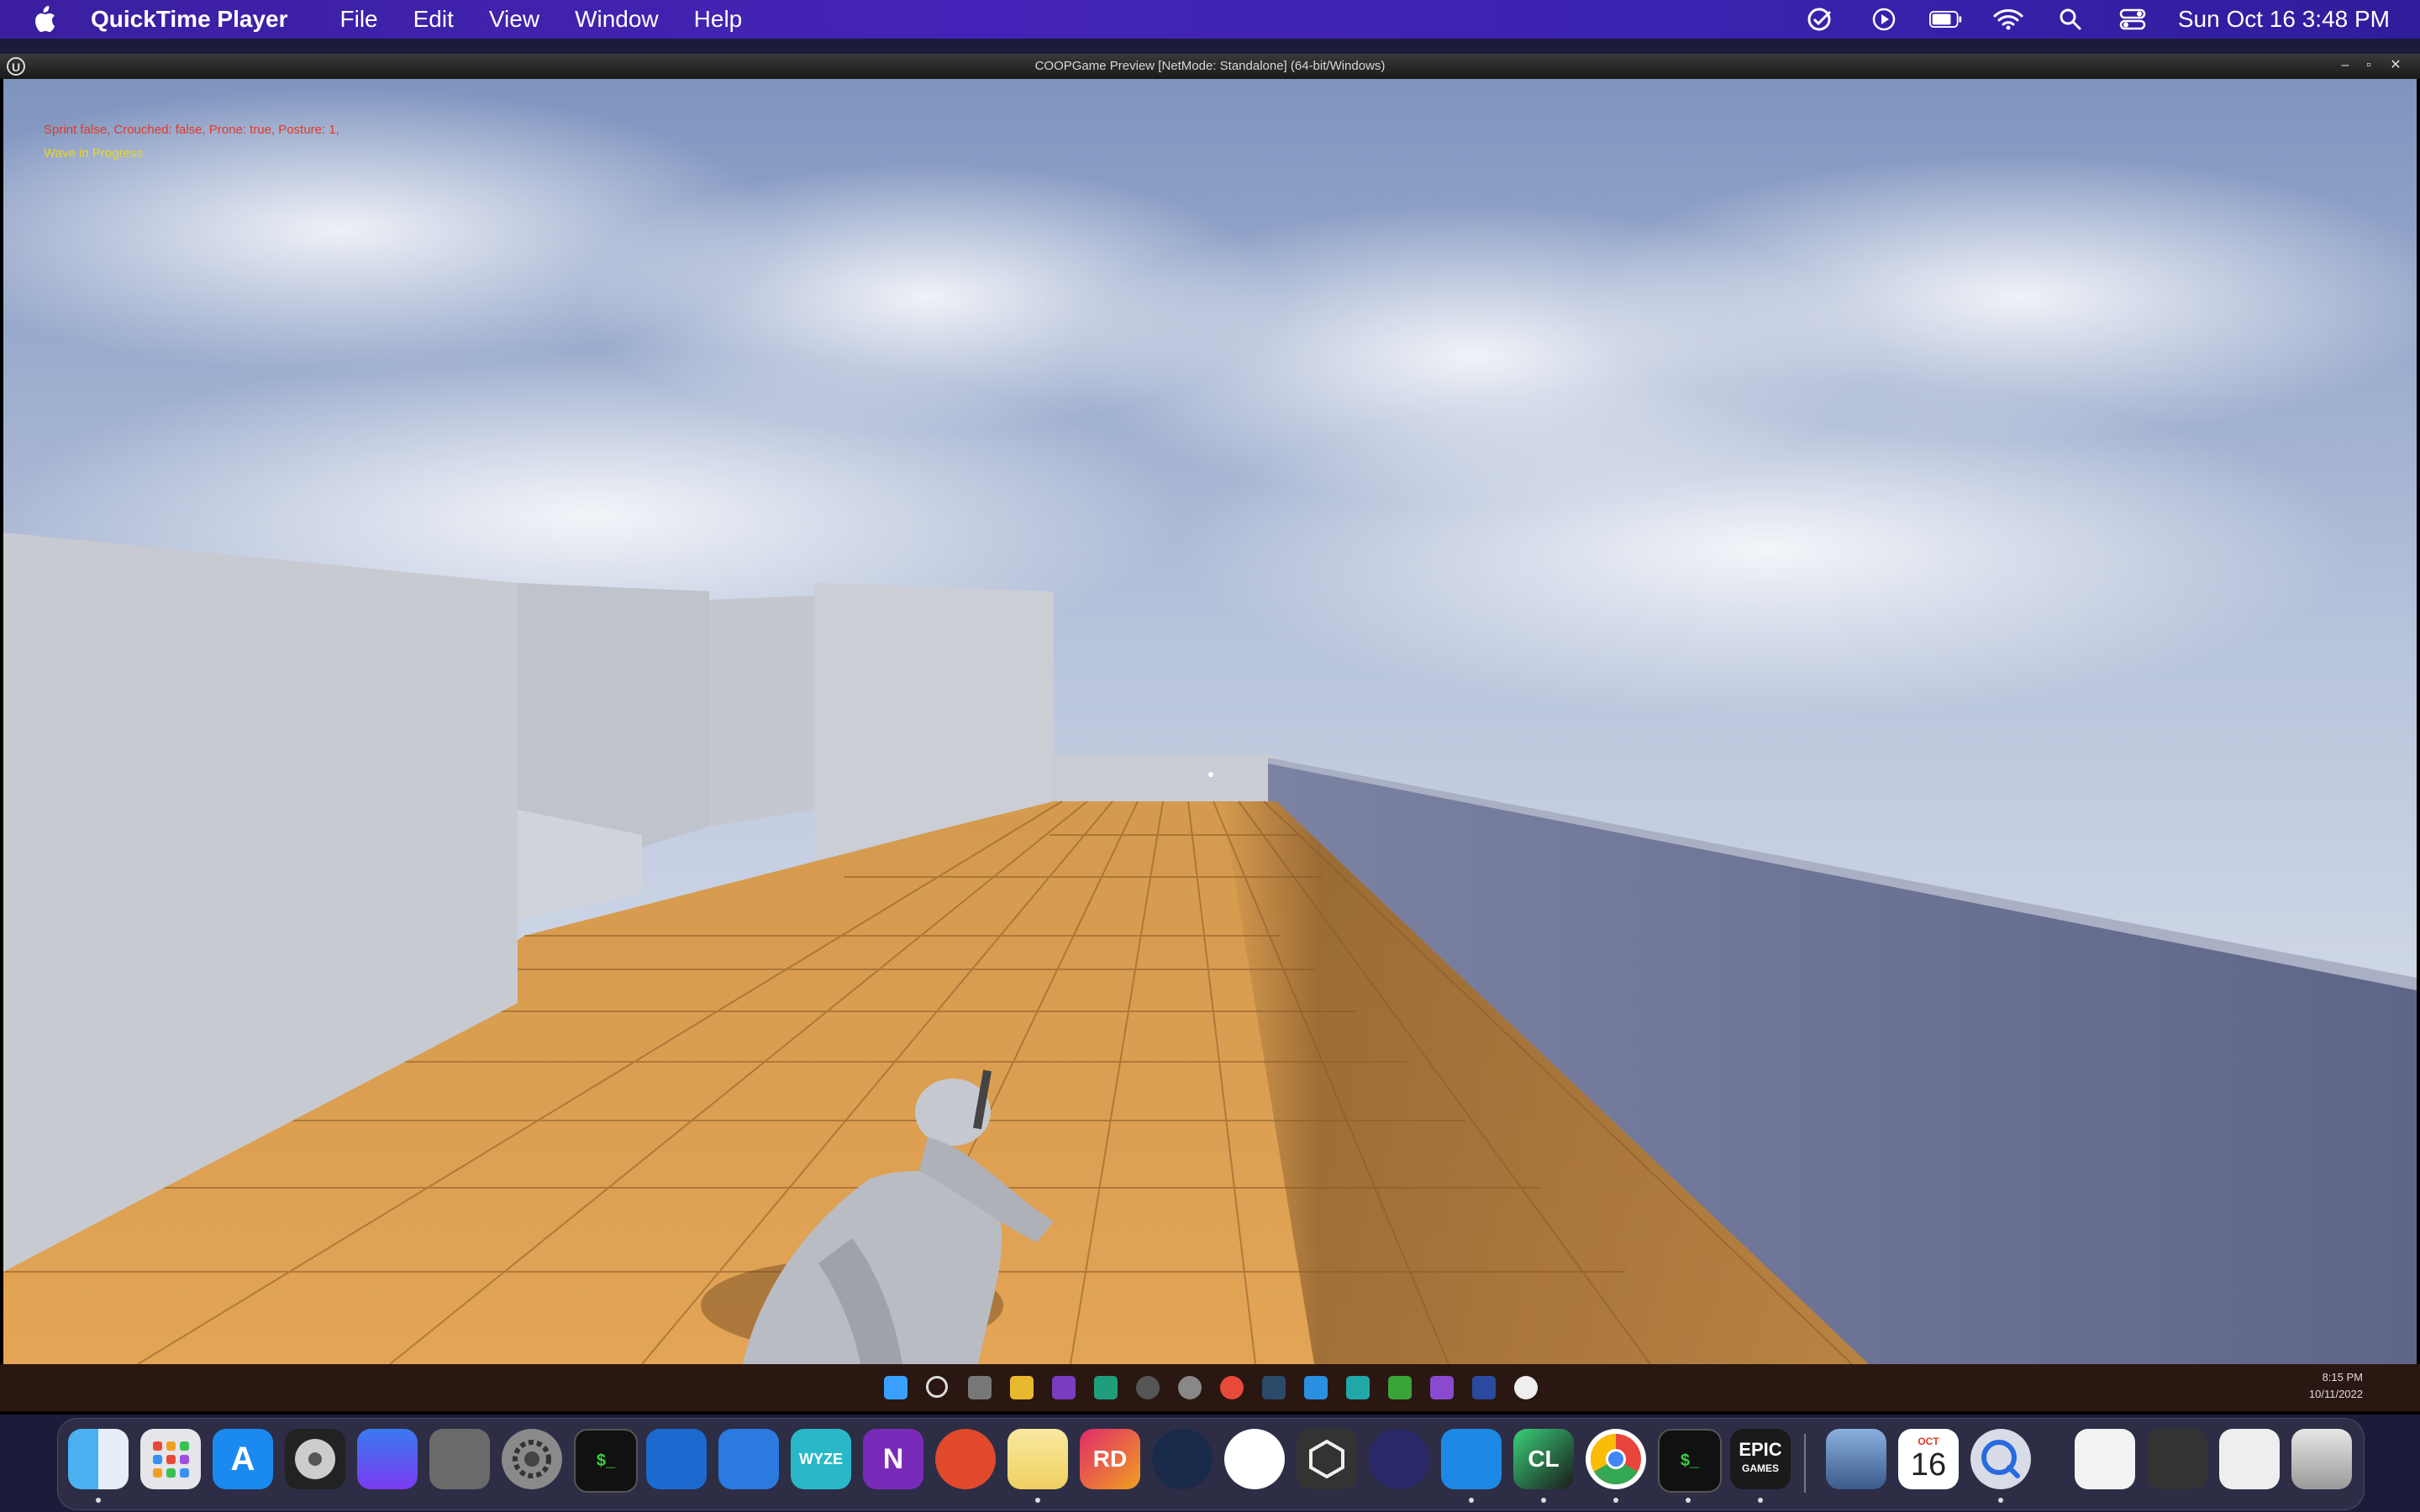 Image resolution: width=2420 pixels, height=1512 pixels. I want to click on calendar-month: OCT, so click(1928, 1441).